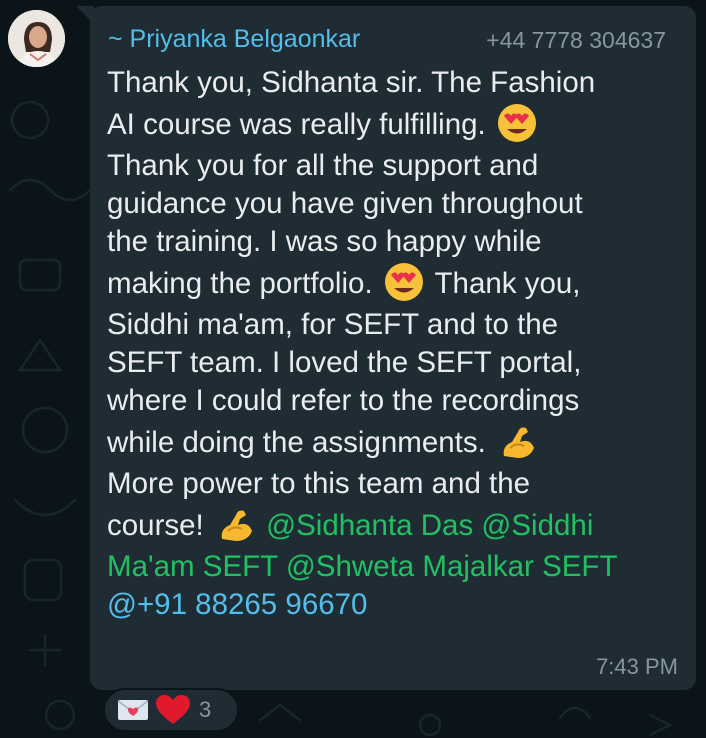 The image size is (706, 738). I want to click on sender-avatar, so click(36, 38).